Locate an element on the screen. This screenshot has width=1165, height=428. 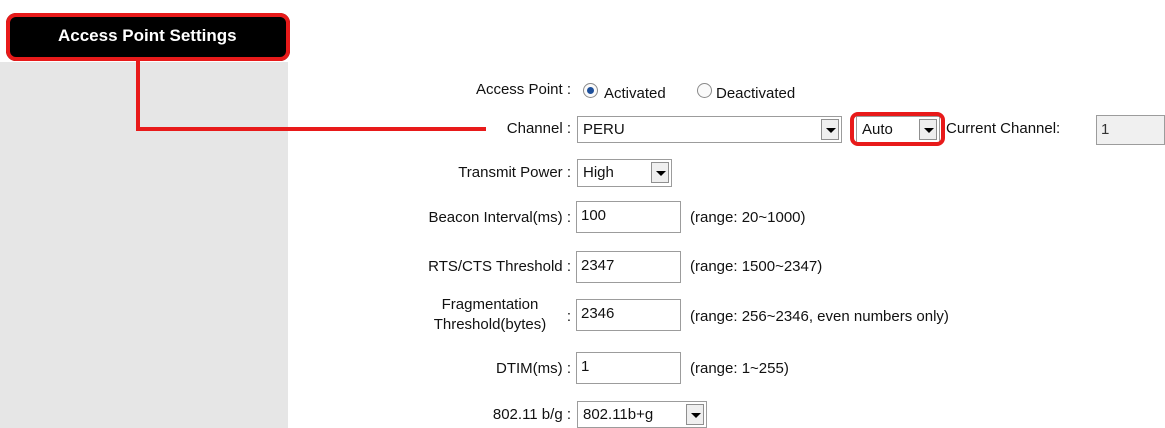
rts-cts-label: RTS/CTS Threshold : is located at coordinates (499, 266).